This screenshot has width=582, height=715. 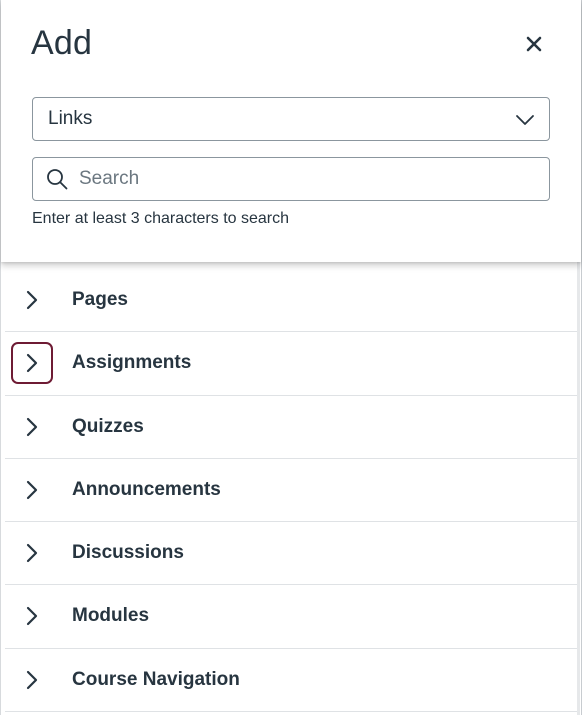 What do you see at coordinates (108, 426) in the screenshot?
I see `group-label: Quizzes` at bounding box center [108, 426].